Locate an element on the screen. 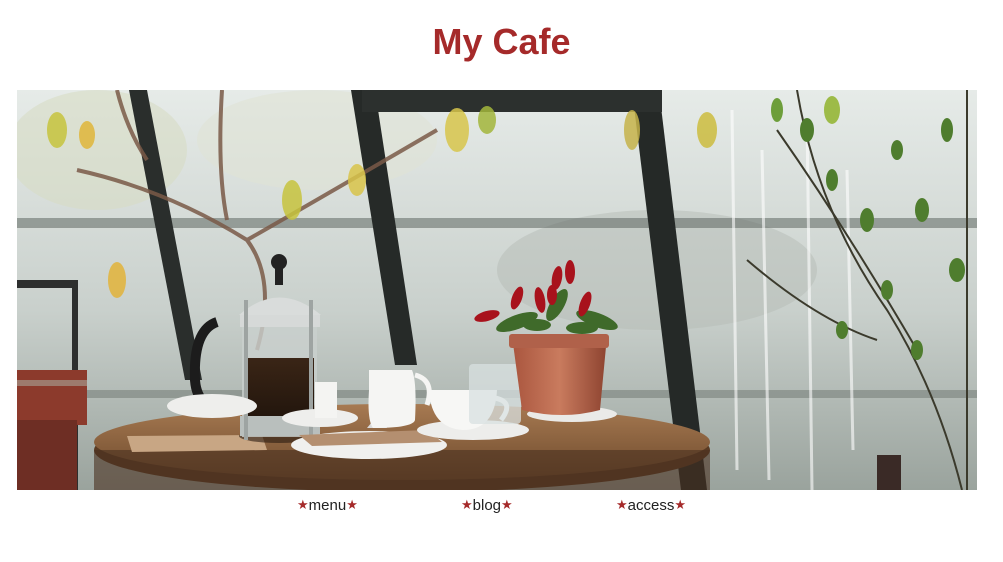 Image resolution: width=1003 pixels, height=562 pixels. site-title: My Cafe is located at coordinates (501, 41).